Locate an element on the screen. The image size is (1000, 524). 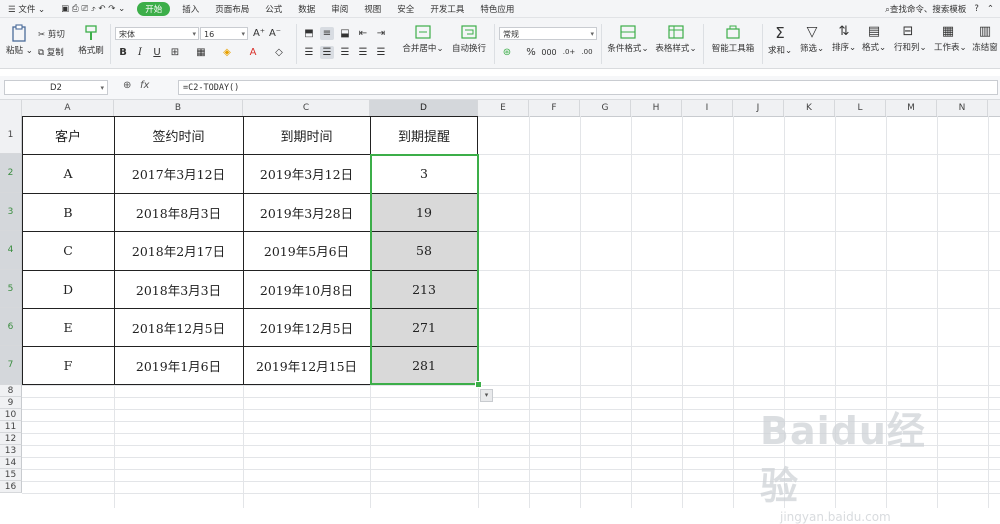
row-header-6: 6 is located at coordinates (11, 327).